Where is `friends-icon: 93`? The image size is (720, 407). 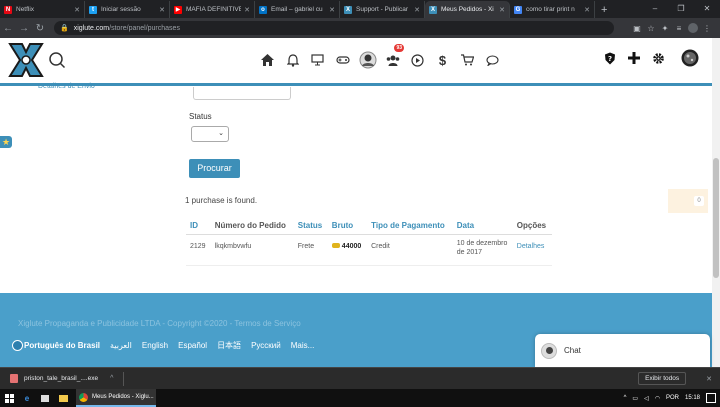 friends-icon: 93 is located at coordinates (392, 58).